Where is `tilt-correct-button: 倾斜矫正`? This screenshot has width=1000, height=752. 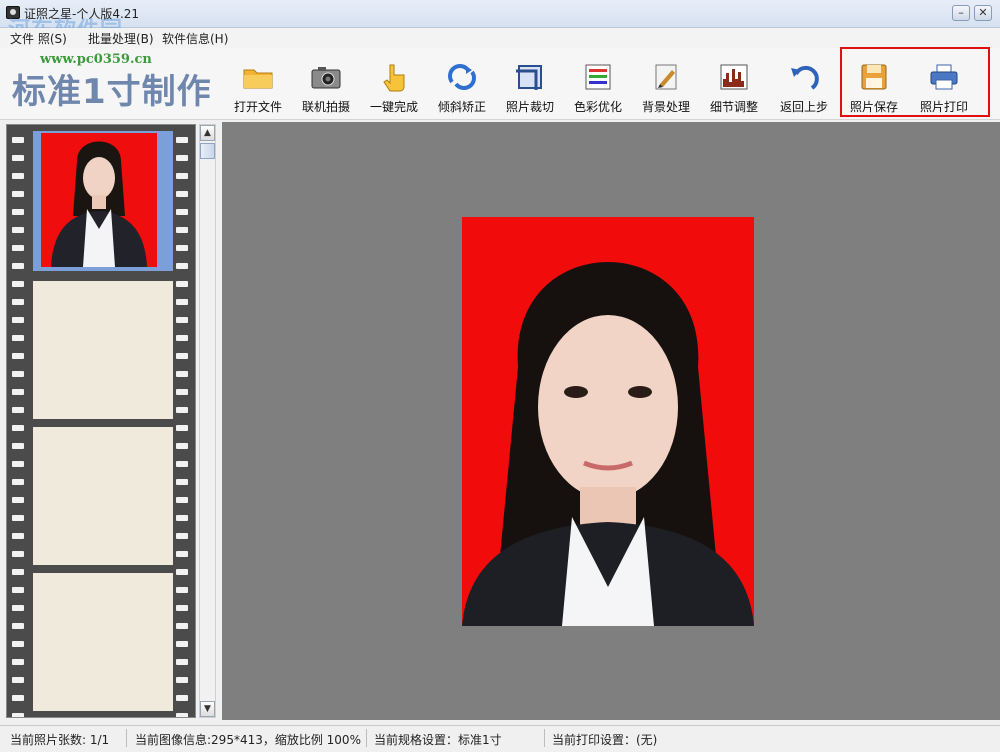
tilt-correct-button: 倾斜矫正 is located at coordinates (462, 86).